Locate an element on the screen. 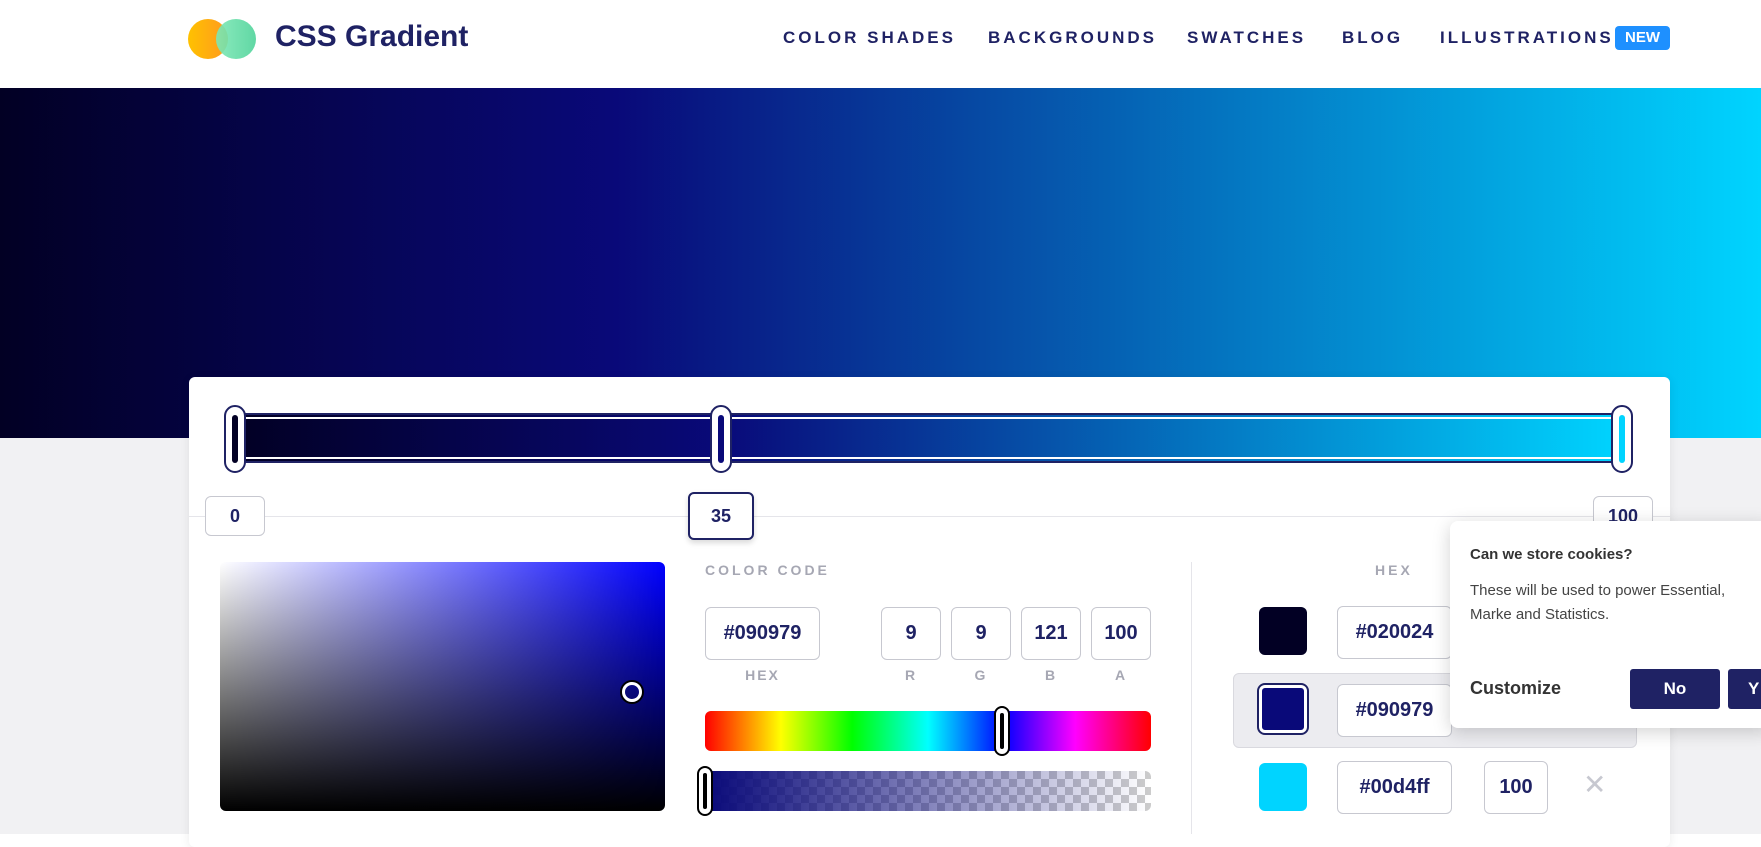  stop-position-input-active: 35 is located at coordinates (721, 516).